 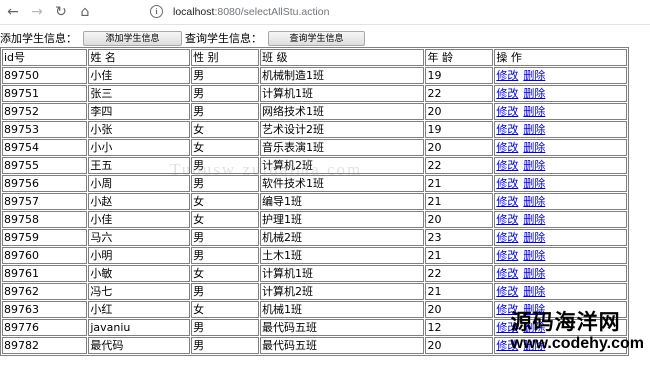 What do you see at coordinates (459, 237) in the screenshot?
I see `cell-age: 23` at bounding box center [459, 237].